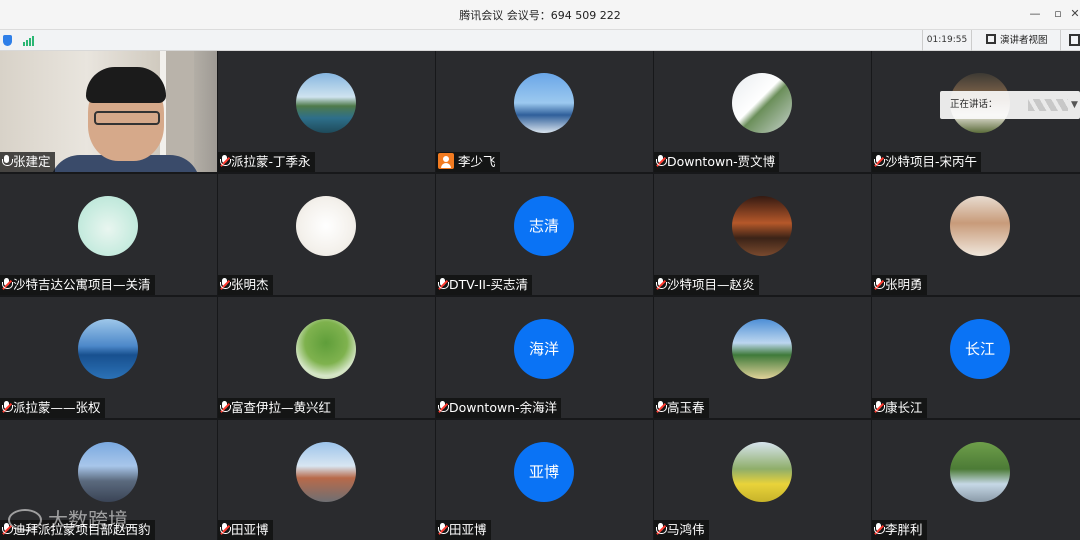  What do you see at coordinates (904, 284) in the screenshot?
I see `participant-name: 张明勇` at bounding box center [904, 284].